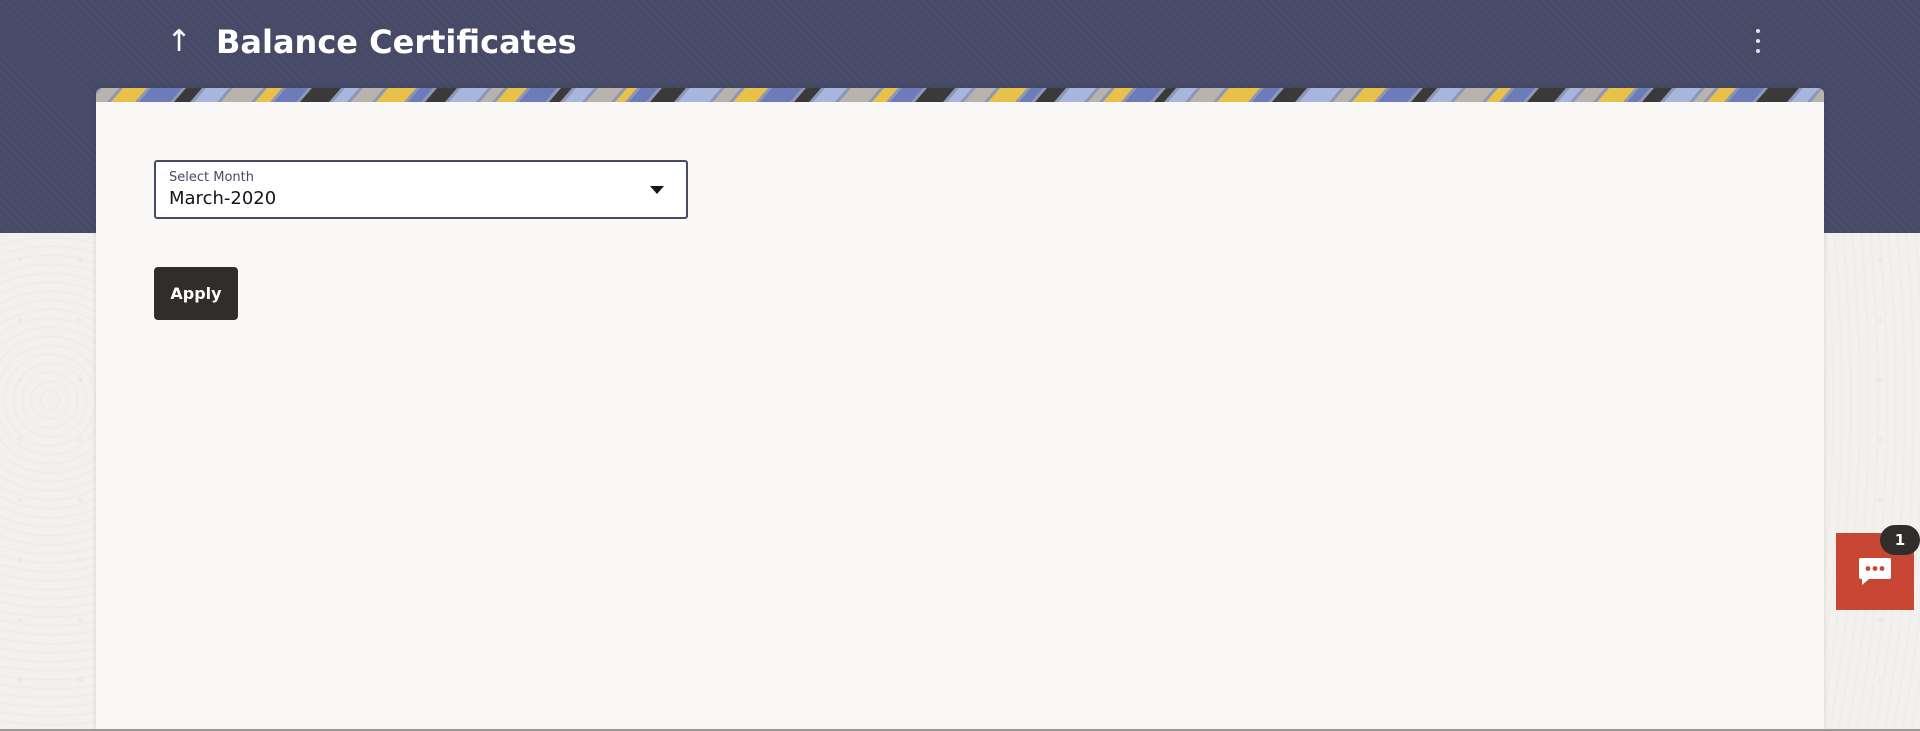  I want to click on back-button: ↑, so click(179, 42).